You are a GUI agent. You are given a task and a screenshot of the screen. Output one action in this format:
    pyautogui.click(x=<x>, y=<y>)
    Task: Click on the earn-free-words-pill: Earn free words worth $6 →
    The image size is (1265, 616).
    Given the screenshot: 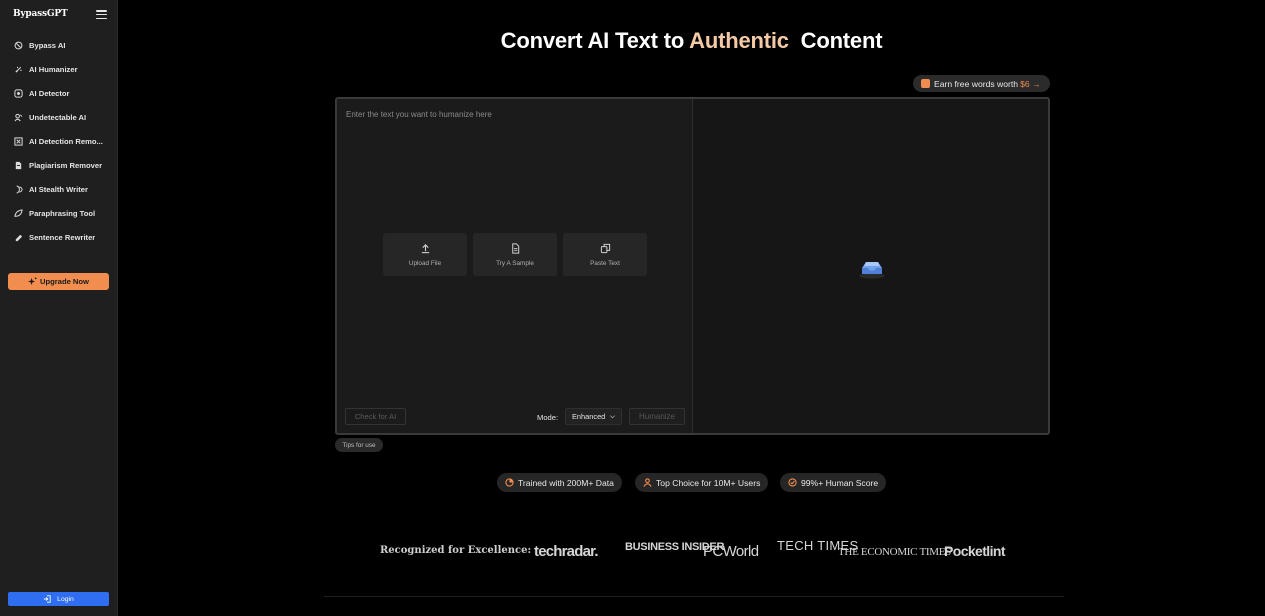 What is the action you would take?
    pyautogui.click(x=981, y=83)
    